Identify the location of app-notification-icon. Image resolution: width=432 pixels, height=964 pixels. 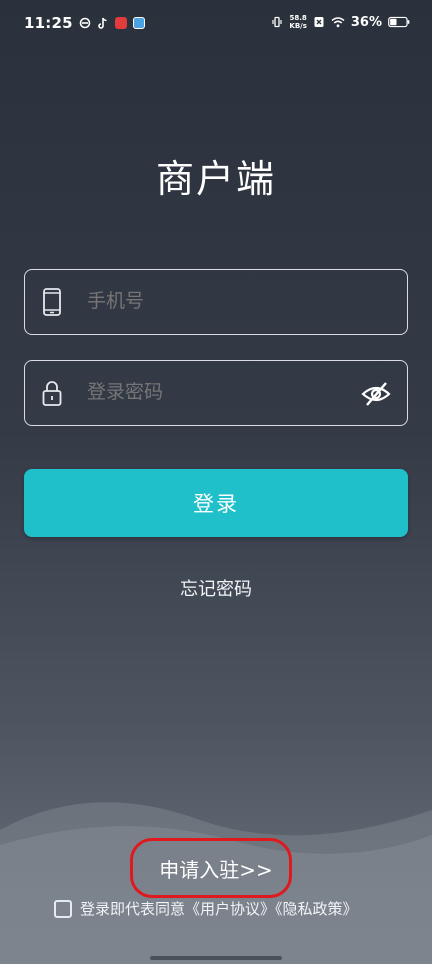
(120, 23).